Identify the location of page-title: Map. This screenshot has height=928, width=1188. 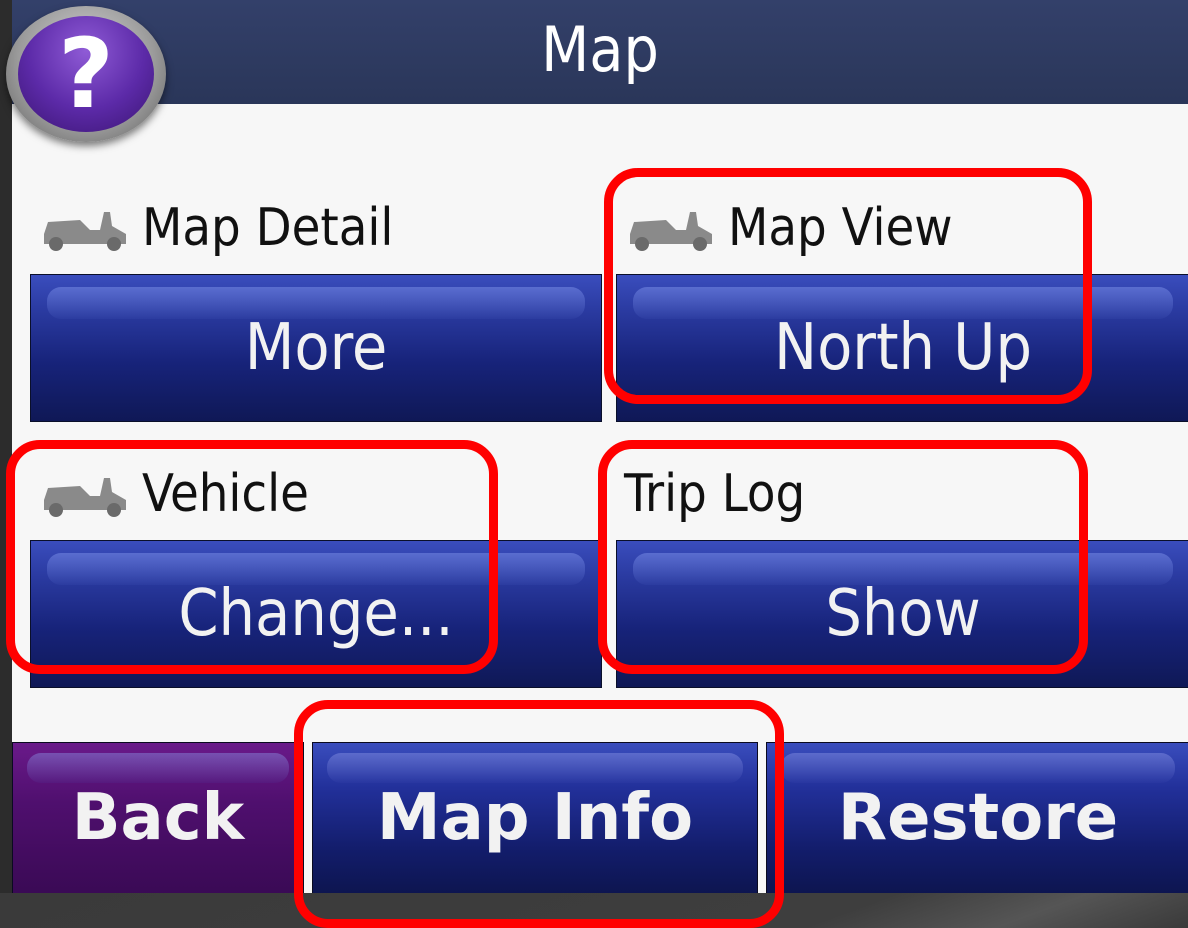
(600, 49).